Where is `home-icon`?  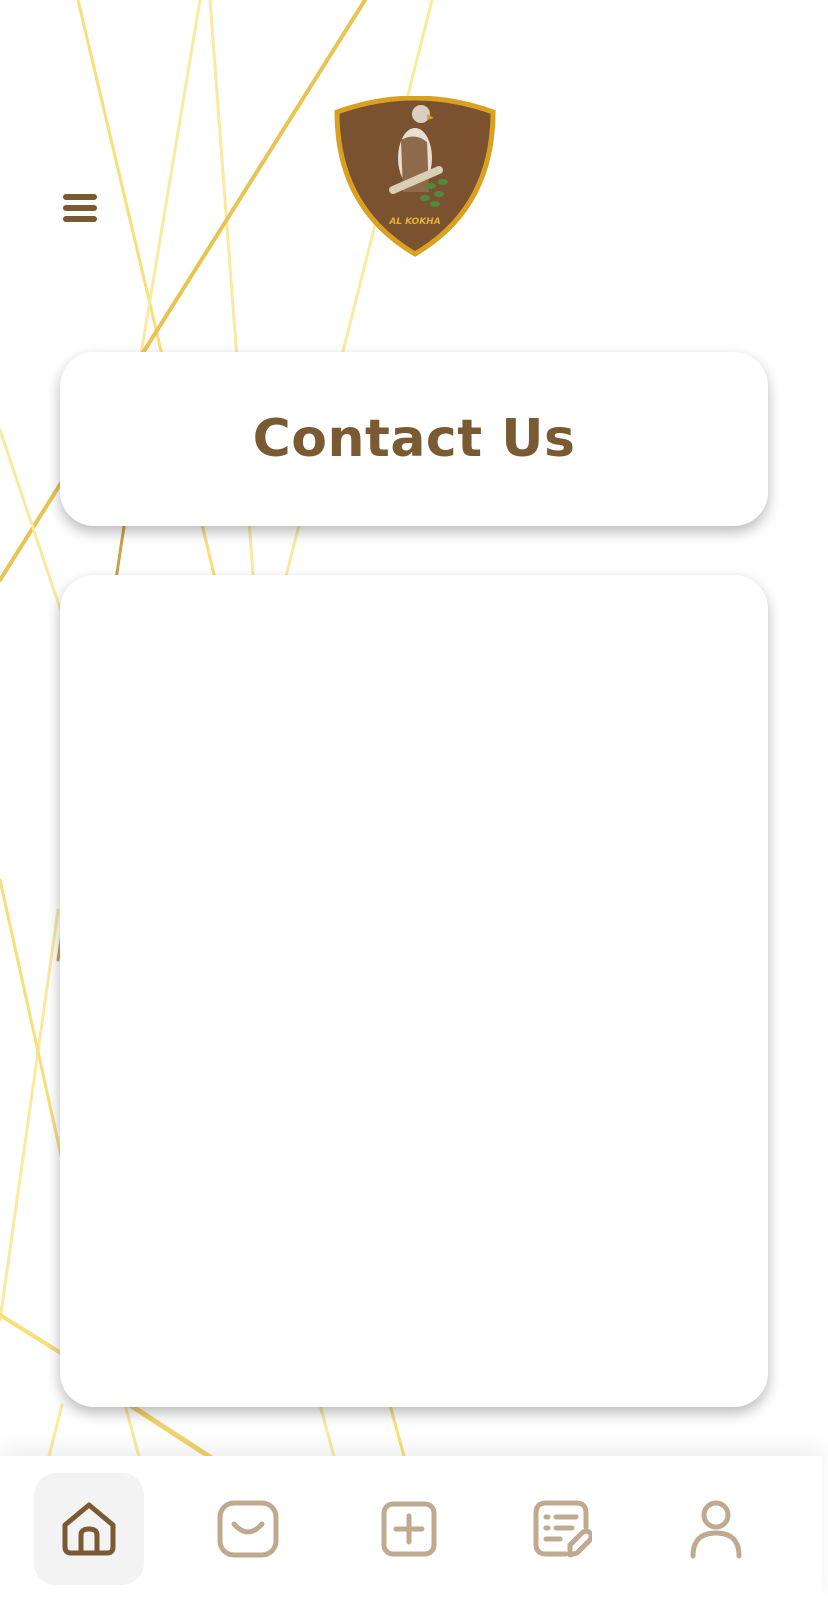
home-icon is located at coordinates (89, 1529).